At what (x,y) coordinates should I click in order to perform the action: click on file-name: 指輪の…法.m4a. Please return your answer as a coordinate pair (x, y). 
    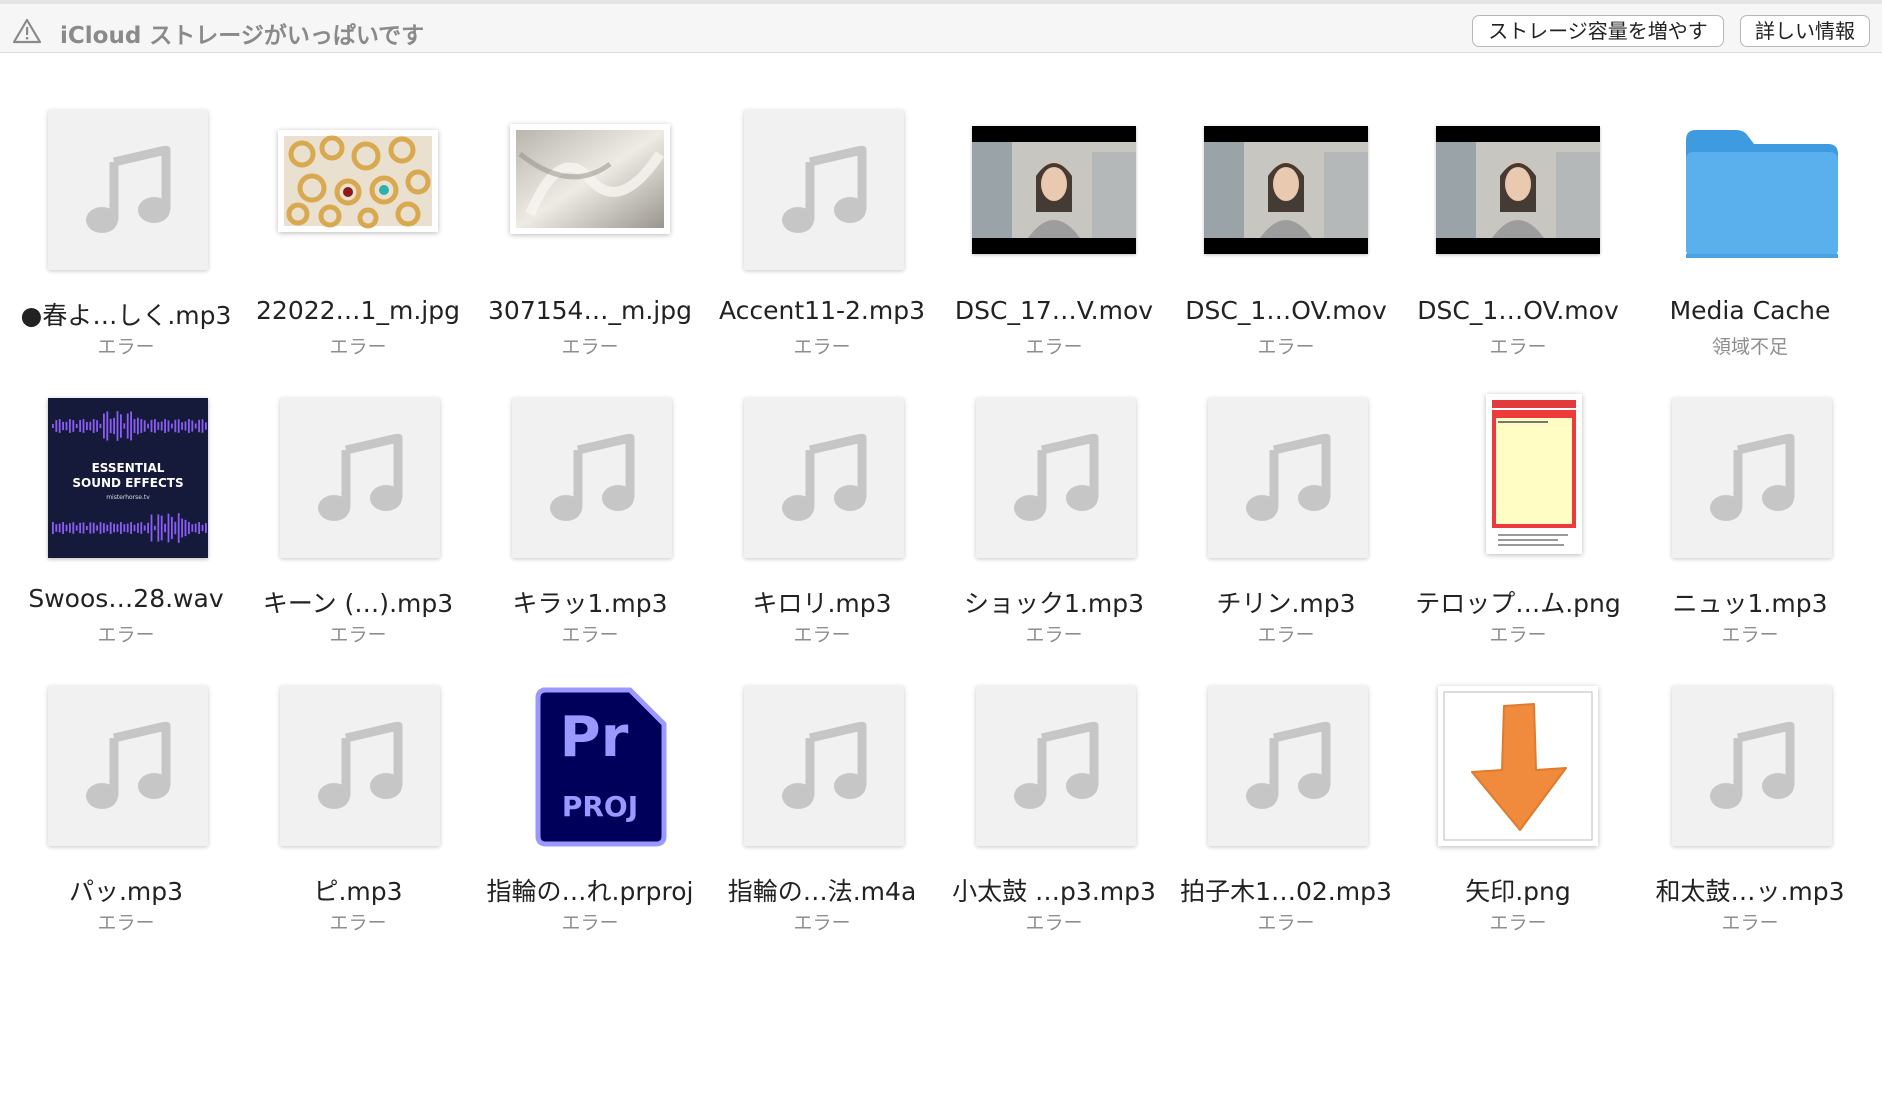
    Looking at the image, I should click on (822, 890).